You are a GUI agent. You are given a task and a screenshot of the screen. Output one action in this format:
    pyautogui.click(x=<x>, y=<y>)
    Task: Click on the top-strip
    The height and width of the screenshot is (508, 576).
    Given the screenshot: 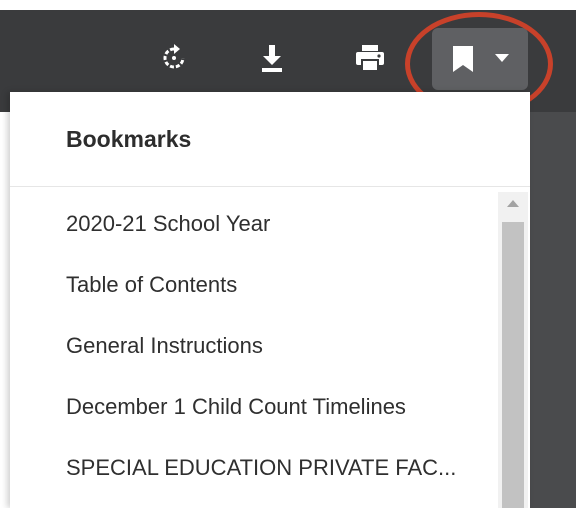 What is the action you would take?
    pyautogui.click(x=288, y=5)
    